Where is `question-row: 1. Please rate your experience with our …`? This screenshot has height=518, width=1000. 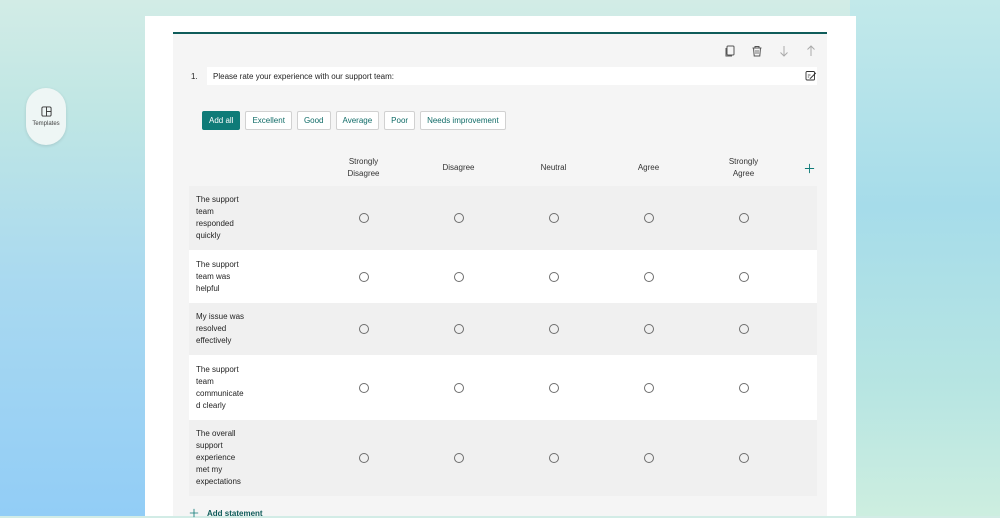 question-row: 1. Please rate your experience with our … is located at coordinates (502, 76).